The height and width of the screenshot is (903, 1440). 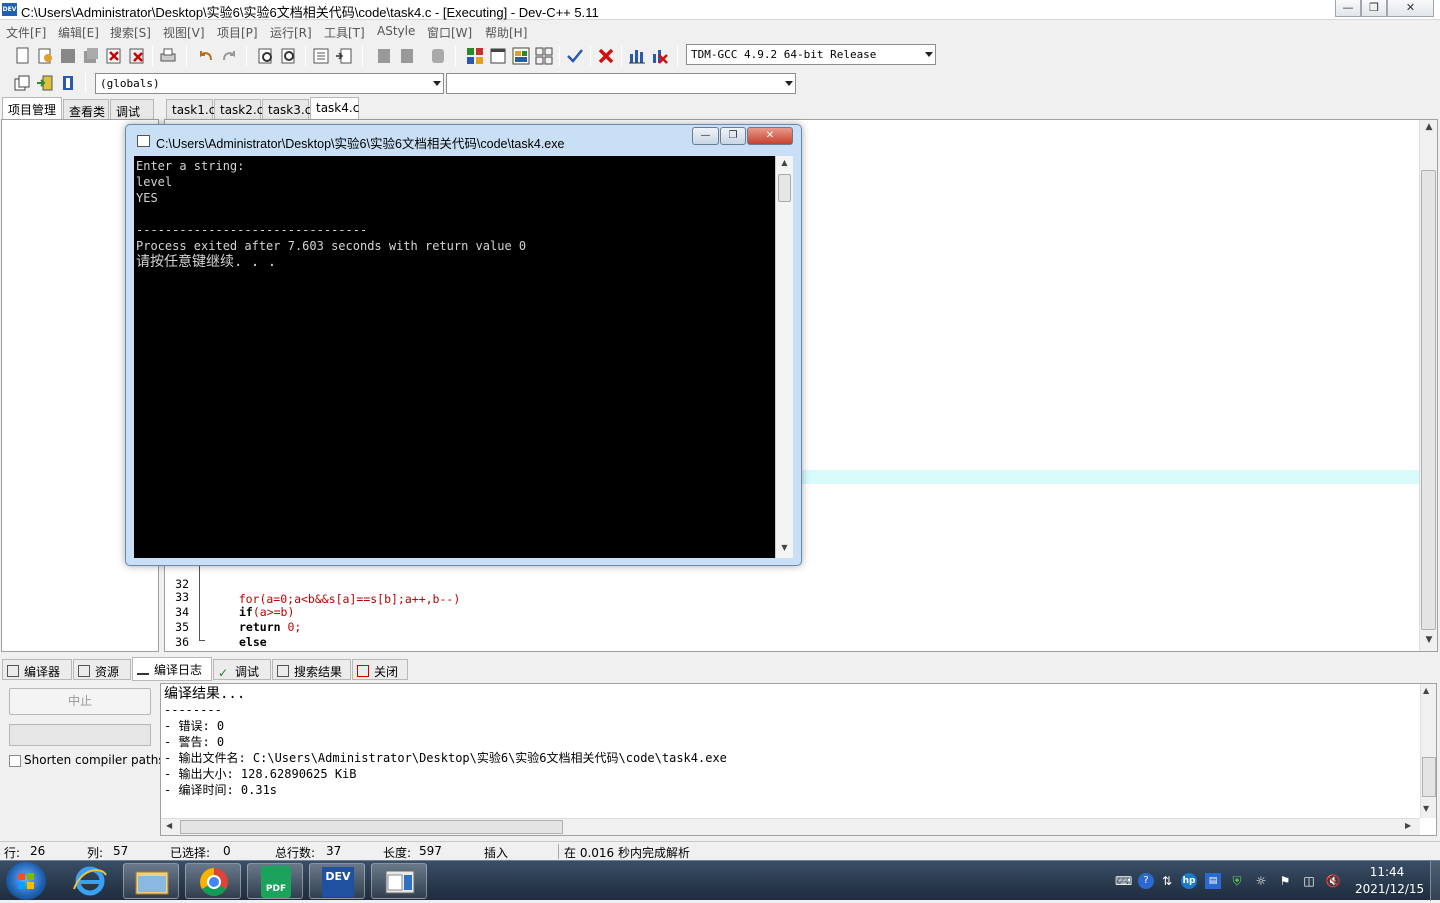 I want to click on close-all-icon, so click(x=137, y=56).